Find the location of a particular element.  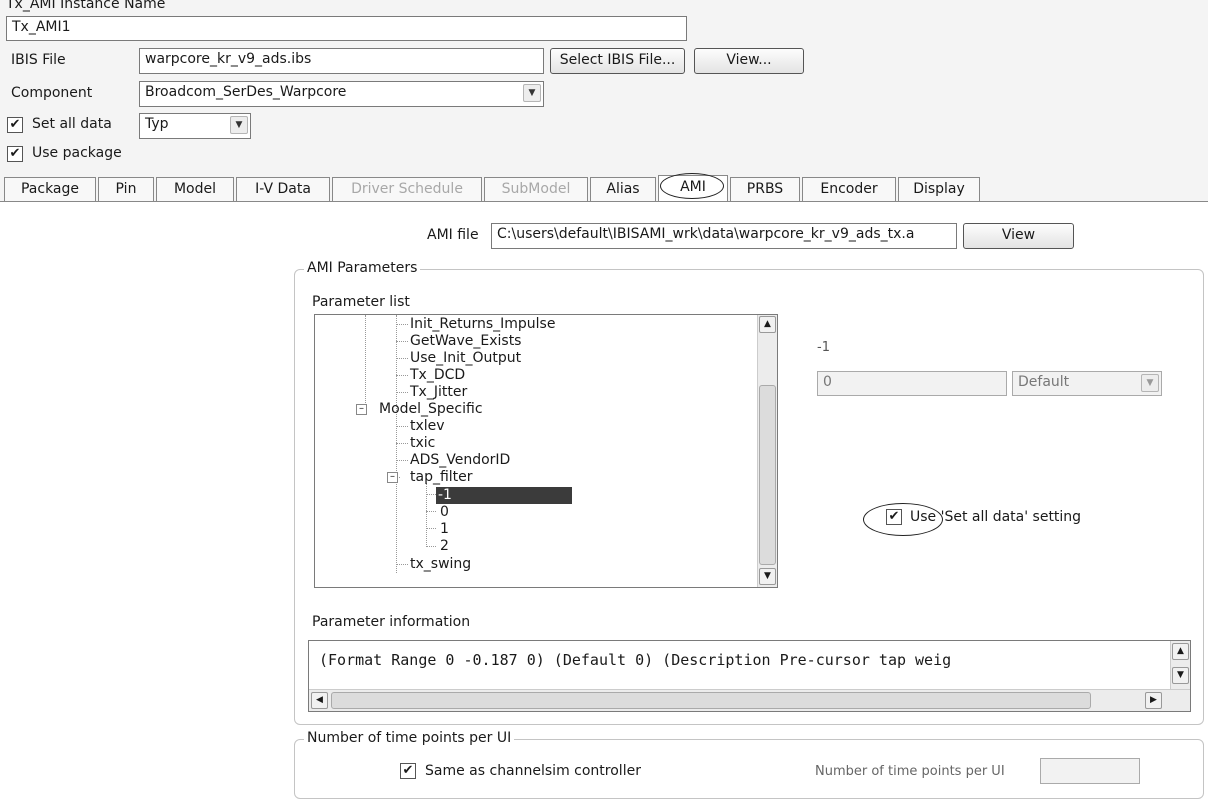

ami-file-label: AMI file is located at coordinates (453, 235).